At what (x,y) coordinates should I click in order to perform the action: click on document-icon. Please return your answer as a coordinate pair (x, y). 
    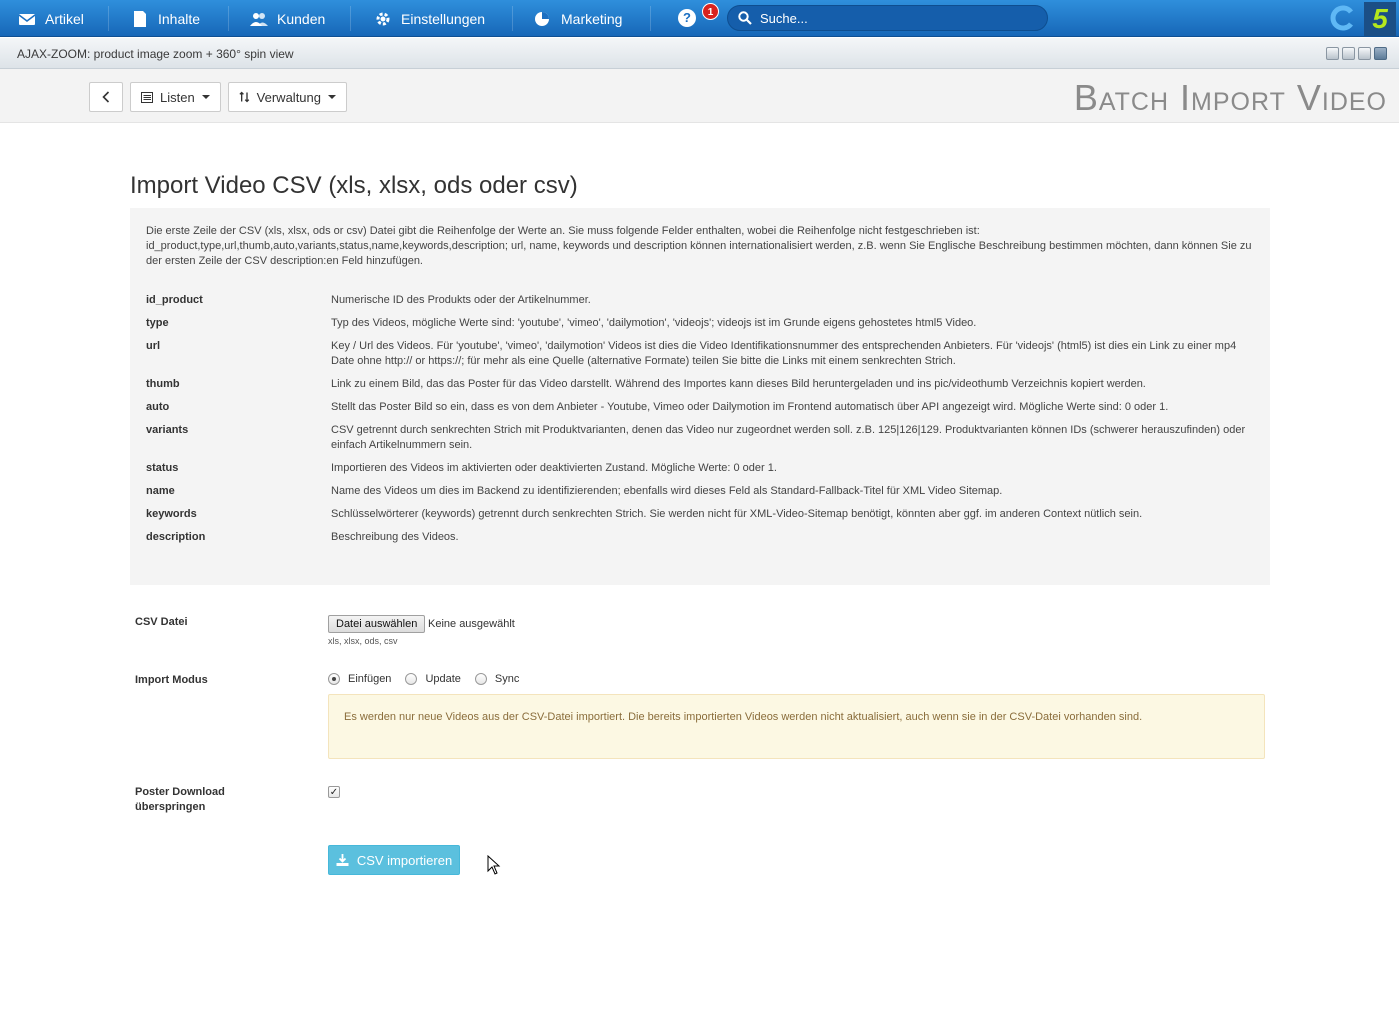
    Looking at the image, I should click on (140, 18).